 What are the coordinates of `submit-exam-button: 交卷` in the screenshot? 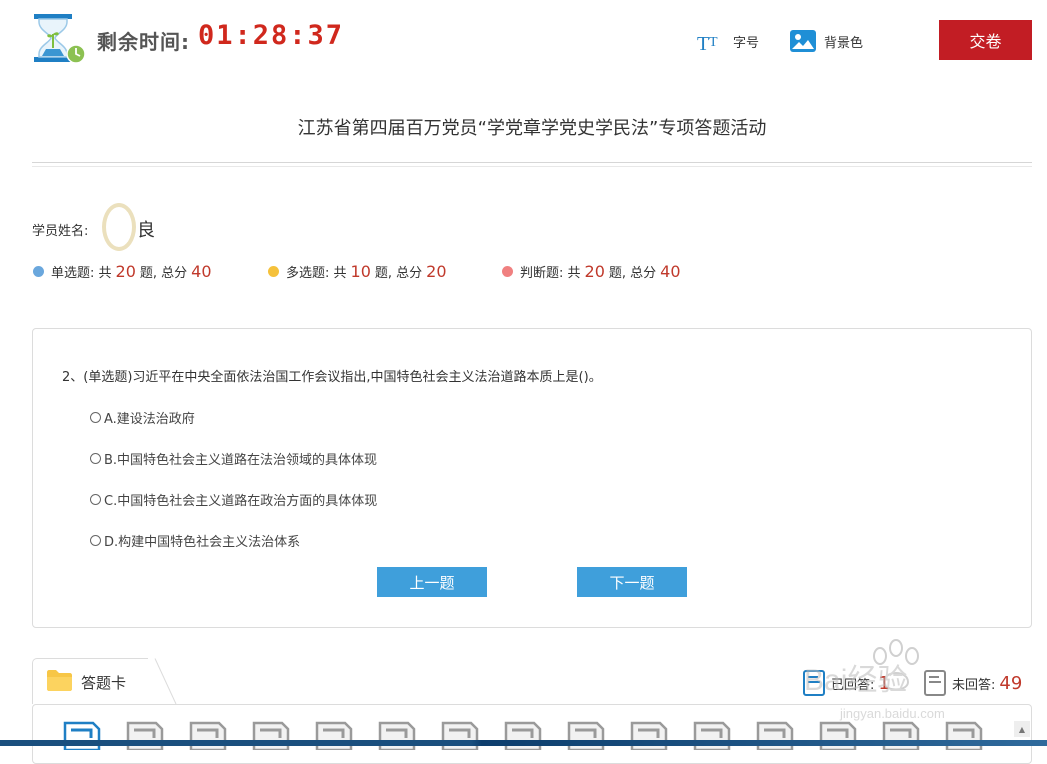 It's located at (985, 40).